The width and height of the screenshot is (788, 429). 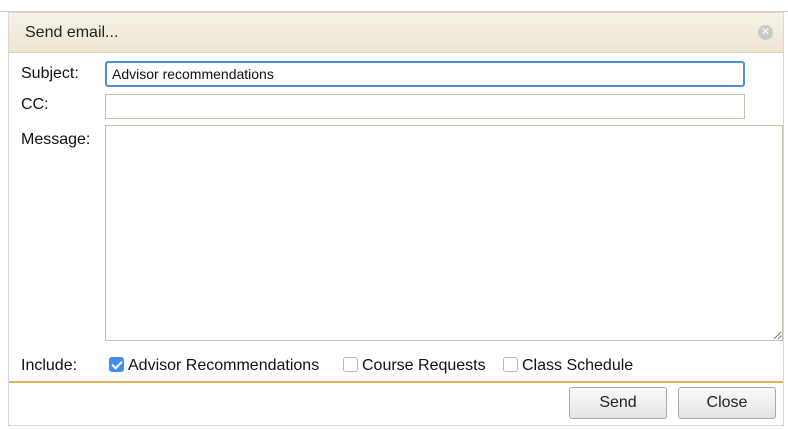 What do you see at coordinates (510, 364) in the screenshot?
I see `checkbox-class-schedule` at bounding box center [510, 364].